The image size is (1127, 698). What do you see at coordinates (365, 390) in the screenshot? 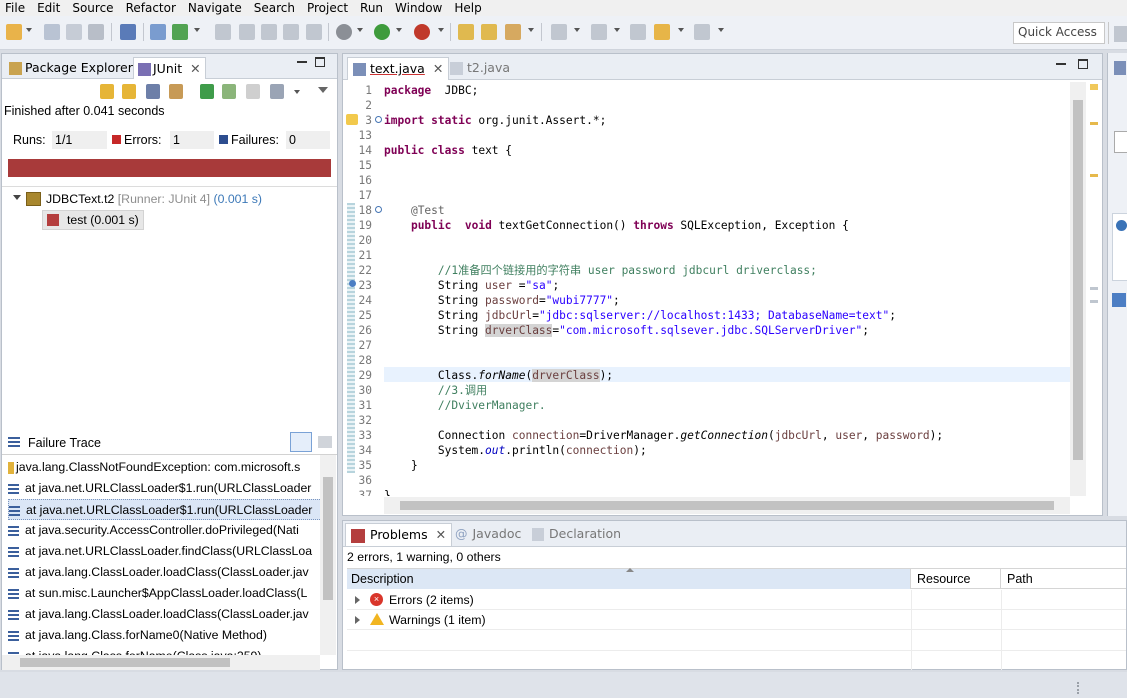
I see `line-number: 30` at bounding box center [365, 390].